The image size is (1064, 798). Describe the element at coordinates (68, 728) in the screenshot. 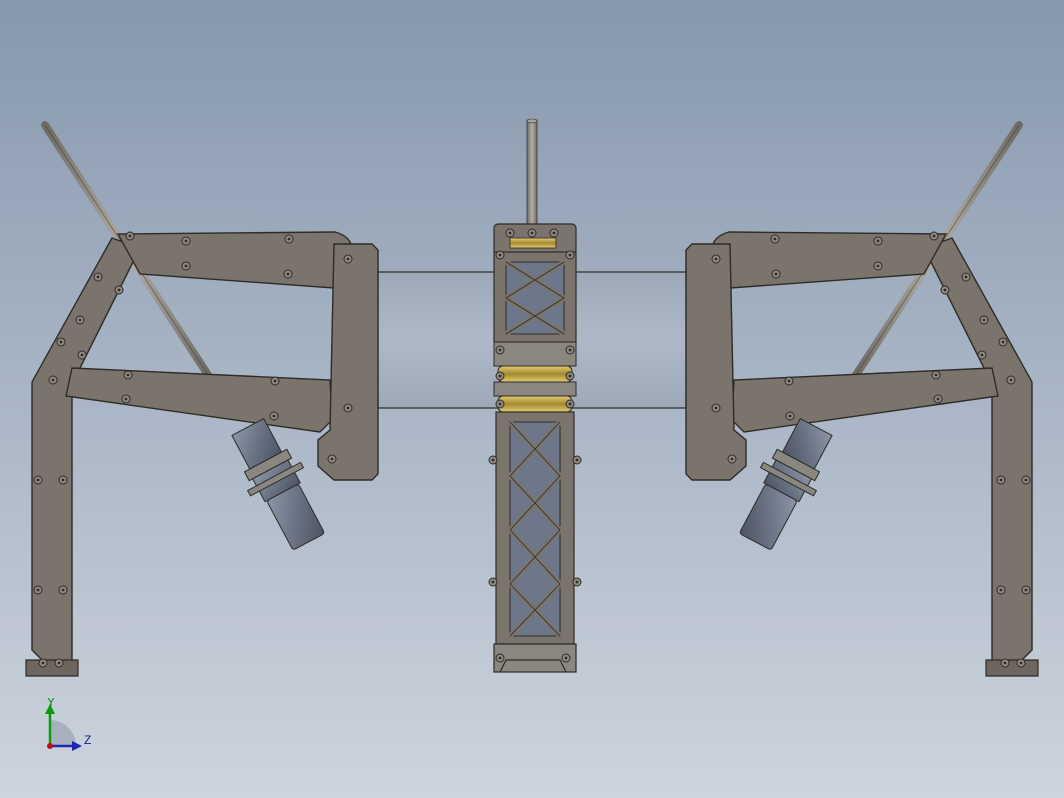

I see `coordinate-triad: Y Z` at that location.